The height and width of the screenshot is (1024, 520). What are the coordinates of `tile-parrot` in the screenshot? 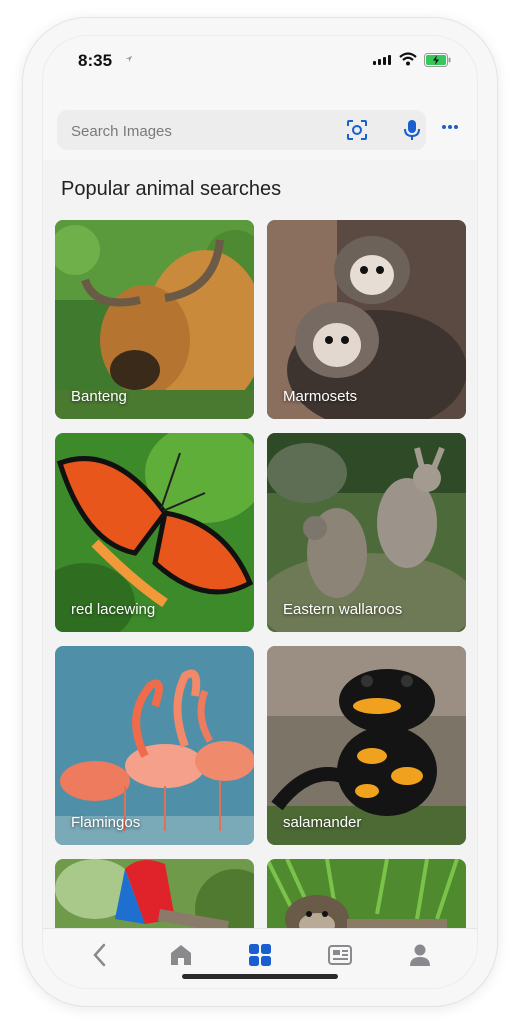 It's located at (154, 893).